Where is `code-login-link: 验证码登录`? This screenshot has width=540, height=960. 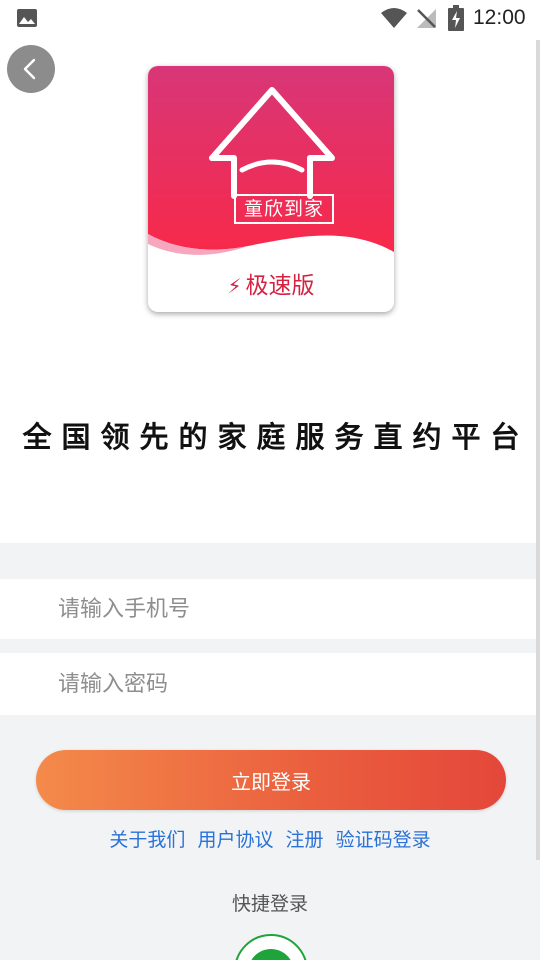 code-login-link: 验证码登录 is located at coordinates (383, 840).